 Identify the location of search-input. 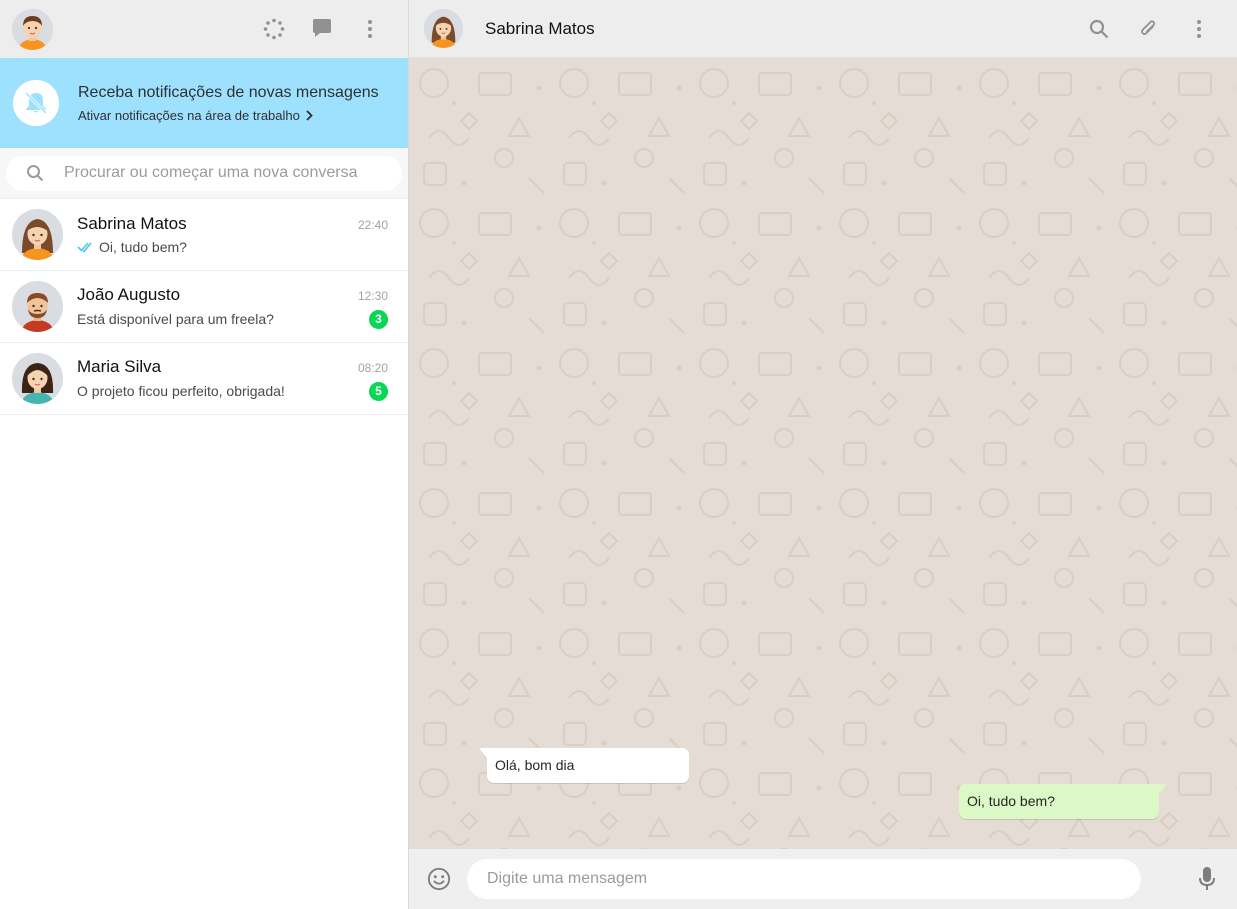
(227, 173).